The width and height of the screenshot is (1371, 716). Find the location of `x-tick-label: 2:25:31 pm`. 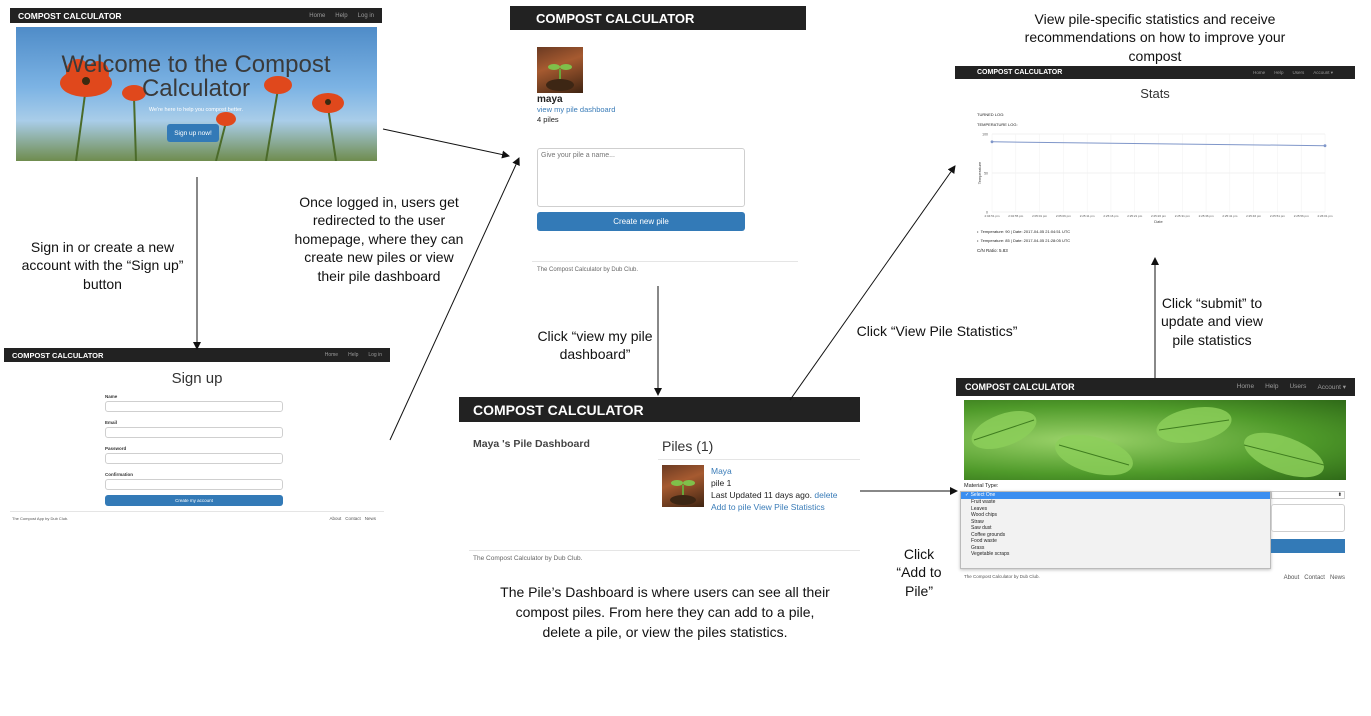

x-tick-label: 2:25:31 pm is located at coordinates (1183, 216).